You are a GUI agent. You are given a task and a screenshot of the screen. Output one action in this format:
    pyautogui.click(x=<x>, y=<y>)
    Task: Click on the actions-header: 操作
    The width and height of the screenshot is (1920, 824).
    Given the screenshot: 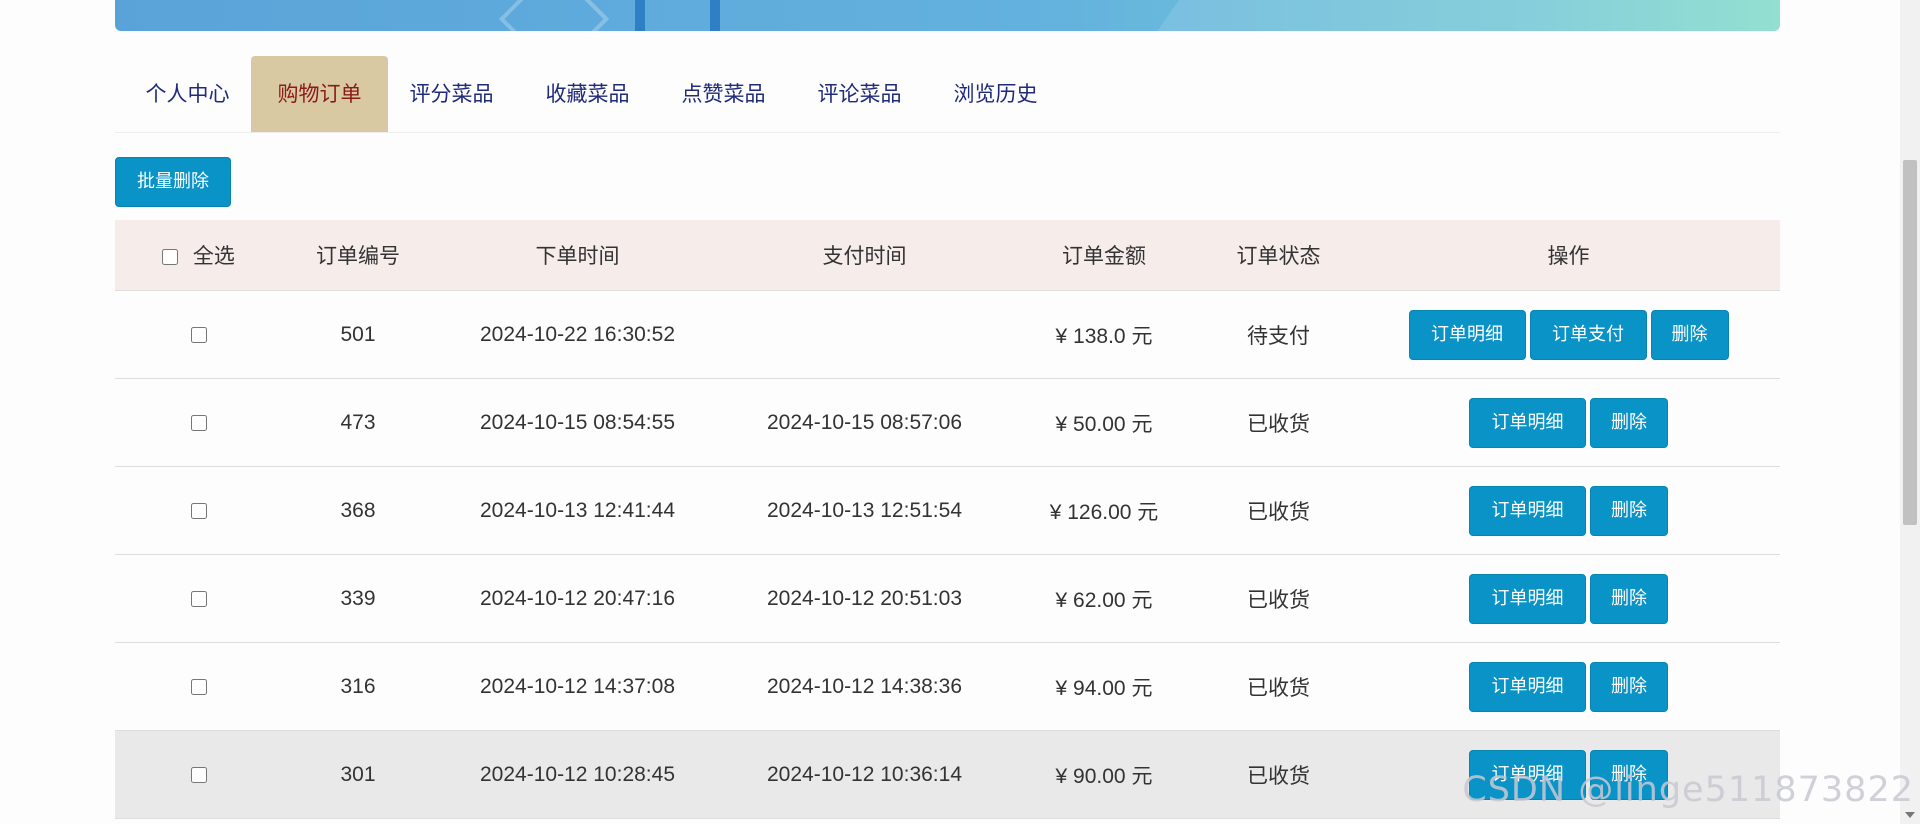 What is the action you would take?
    pyautogui.click(x=1568, y=255)
    